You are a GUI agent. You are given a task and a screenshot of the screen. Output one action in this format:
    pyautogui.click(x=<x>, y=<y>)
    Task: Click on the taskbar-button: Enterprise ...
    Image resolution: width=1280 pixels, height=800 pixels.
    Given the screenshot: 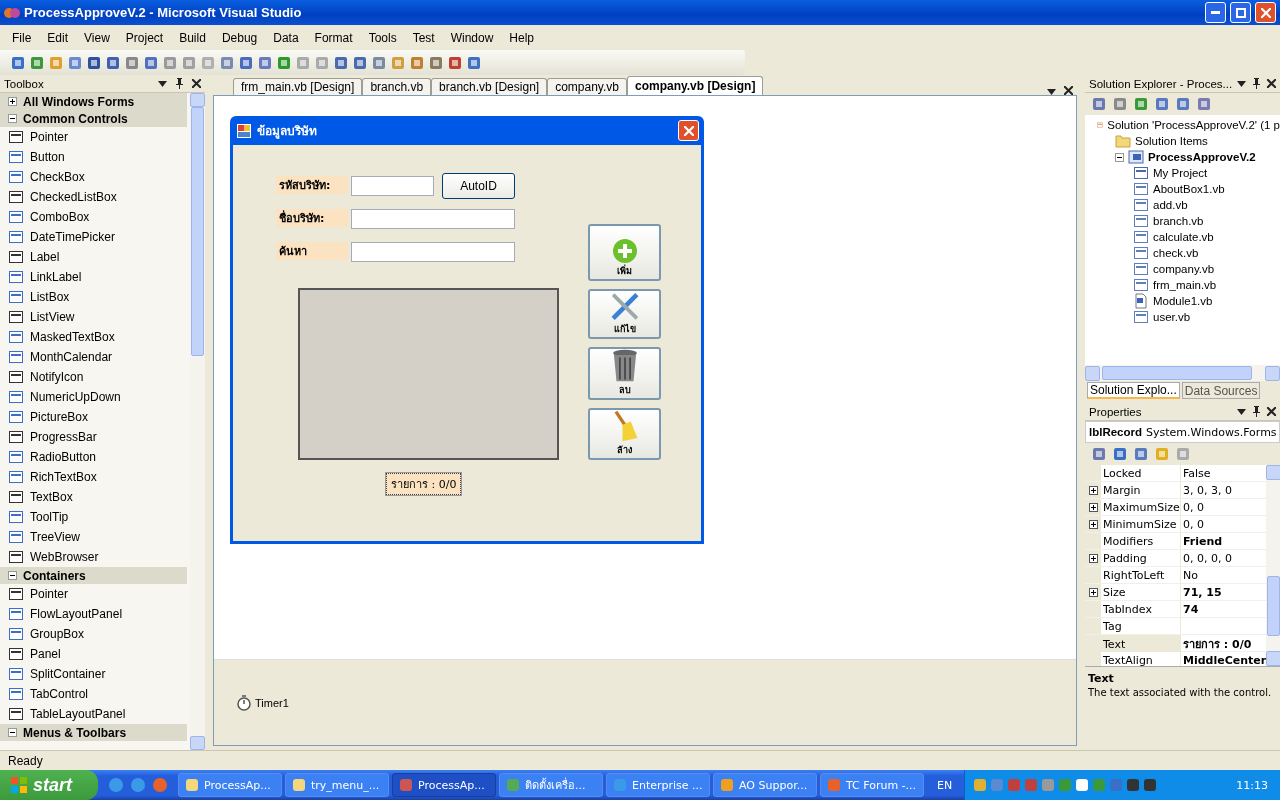 What is the action you would take?
    pyautogui.click(x=658, y=785)
    